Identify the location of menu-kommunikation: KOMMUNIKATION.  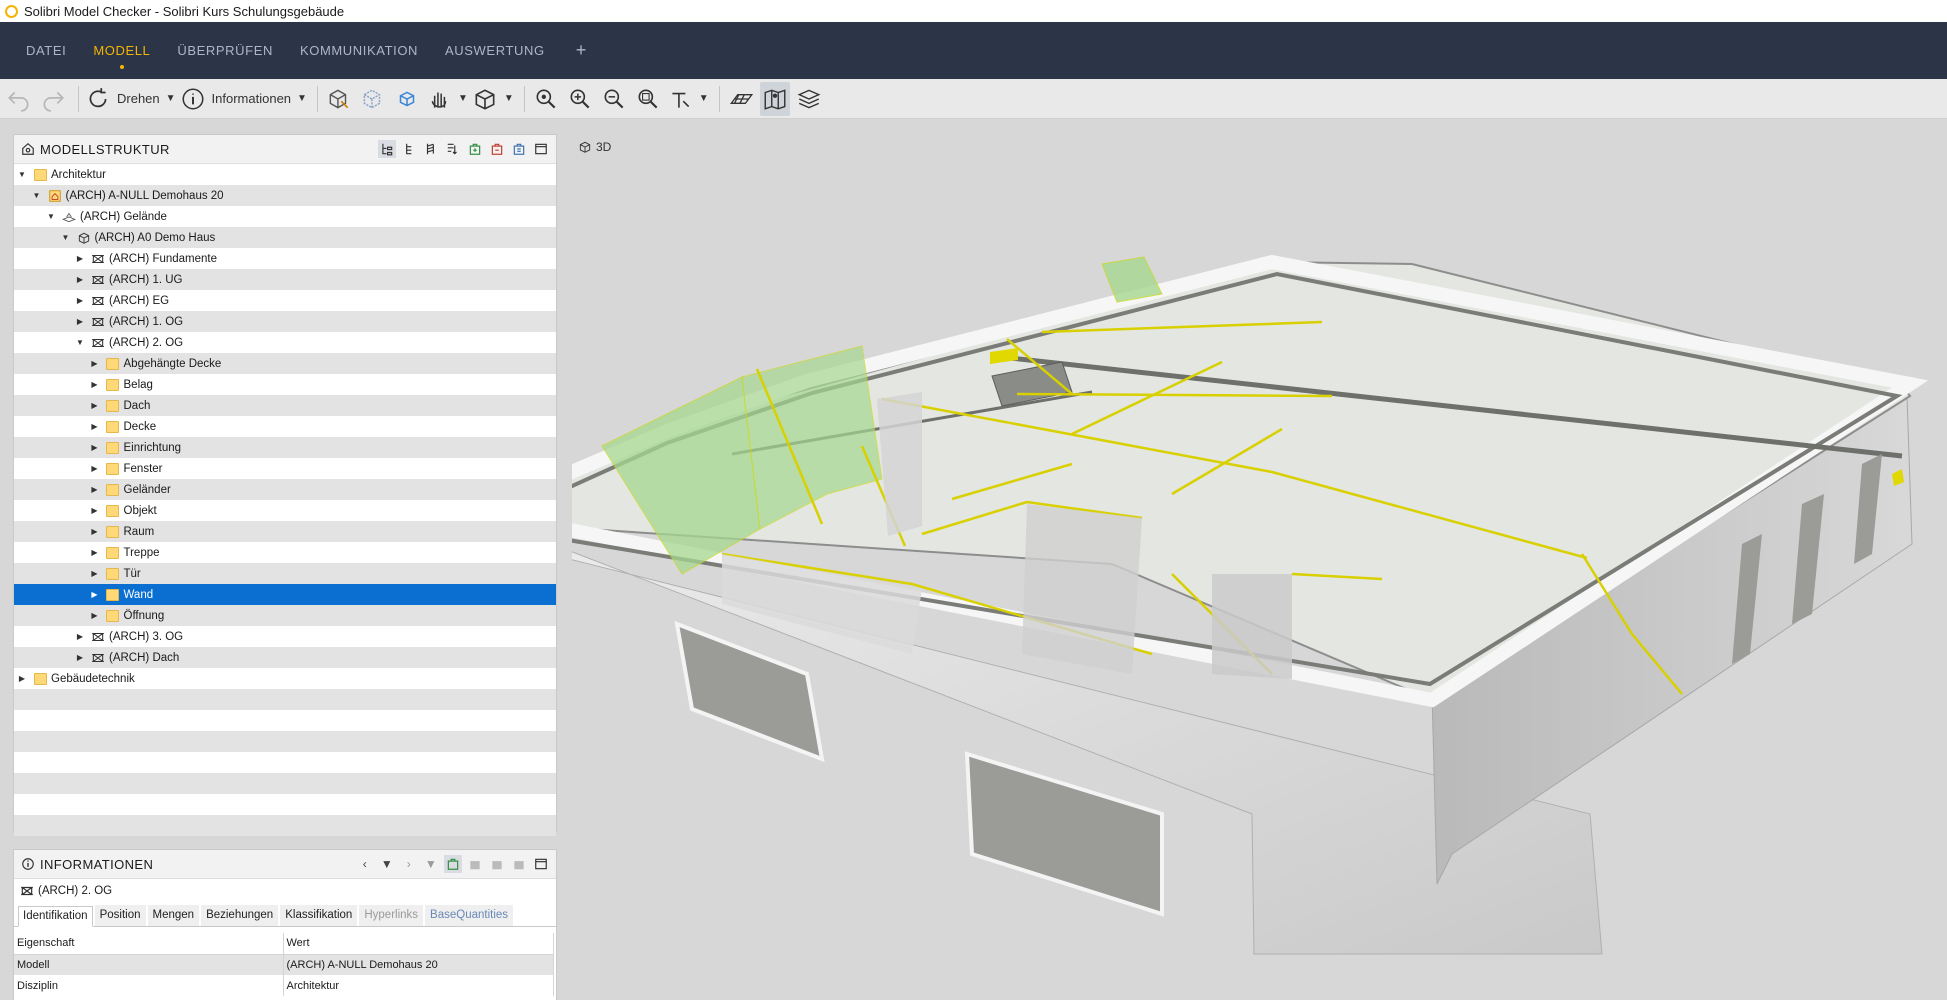
(359, 50).